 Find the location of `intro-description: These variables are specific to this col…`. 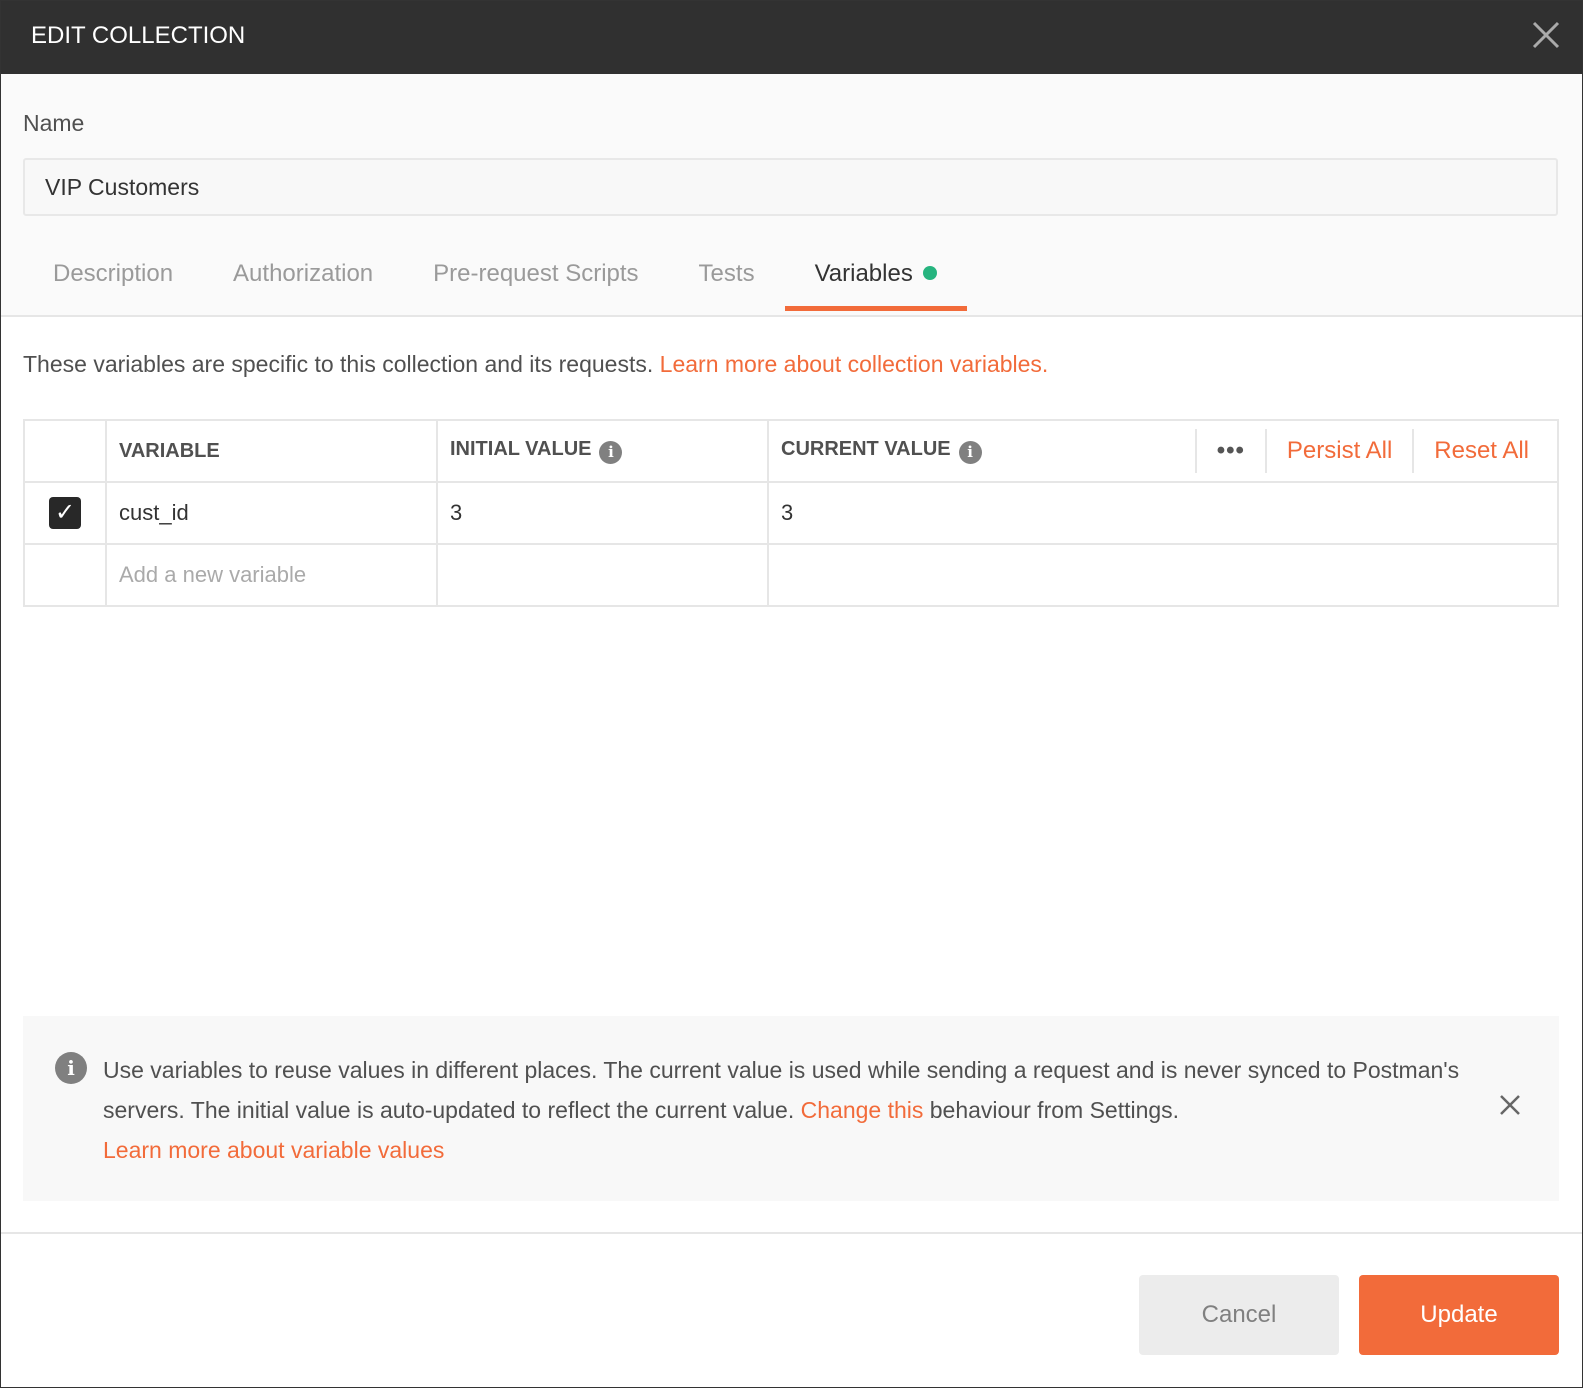

intro-description: These variables are specific to this col… is located at coordinates (341, 364).